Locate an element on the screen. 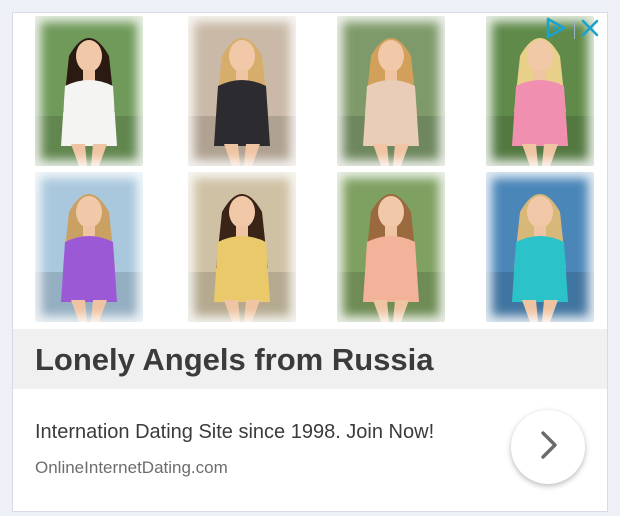  headline-bar: Lonely Angels from Russia is located at coordinates (310, 359).